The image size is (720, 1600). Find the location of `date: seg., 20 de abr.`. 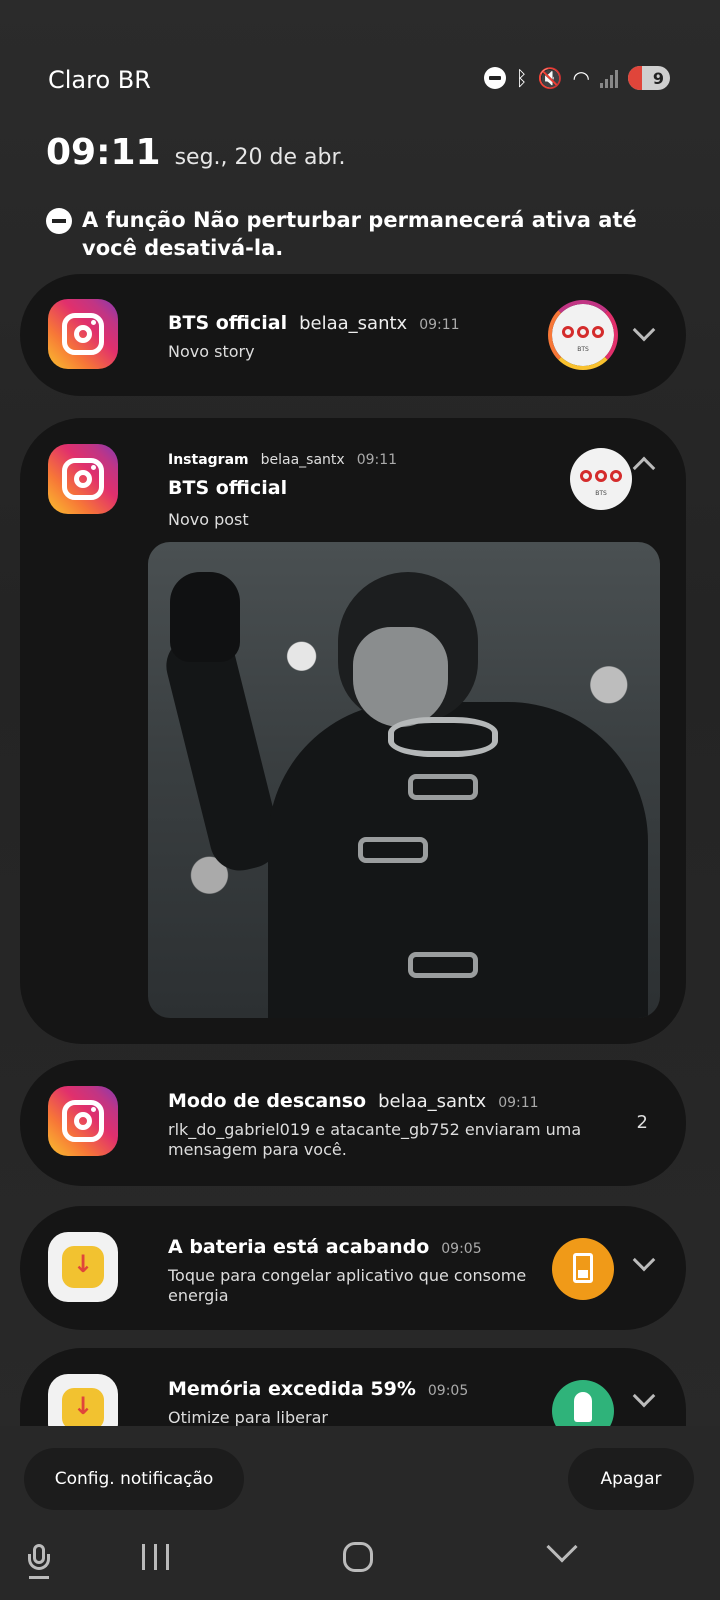

date: seg., 20 de abr. is located at coordinates (260, 157).